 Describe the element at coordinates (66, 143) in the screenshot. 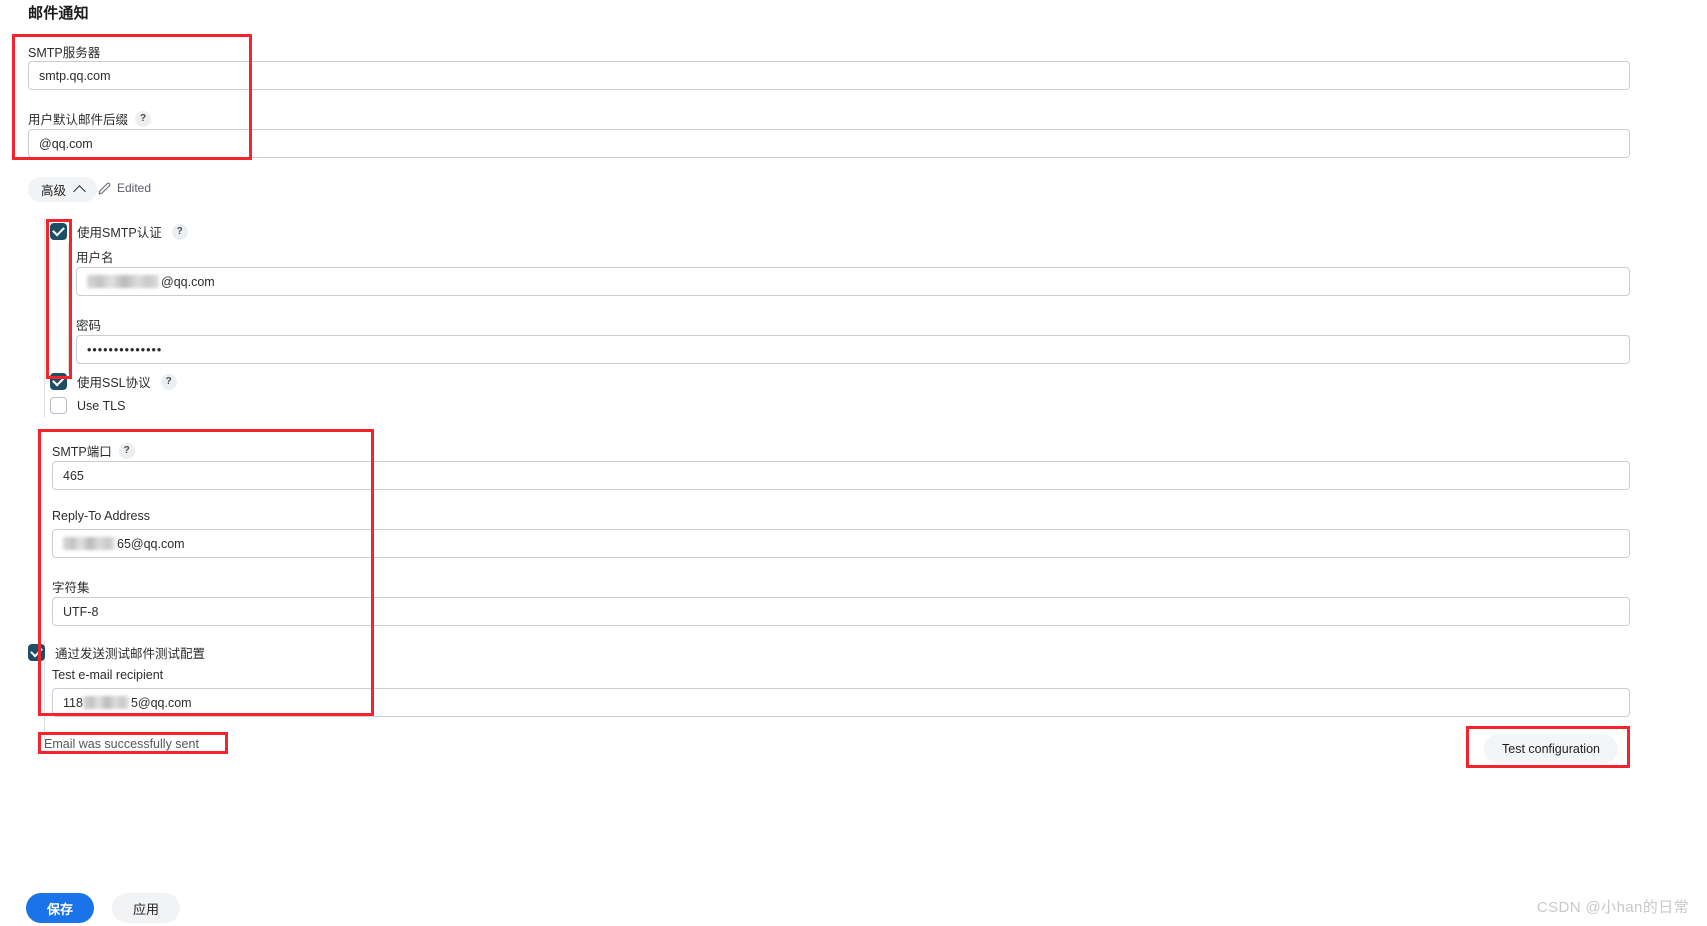

I see `mail-suffix-value: @qq.com` at that location.